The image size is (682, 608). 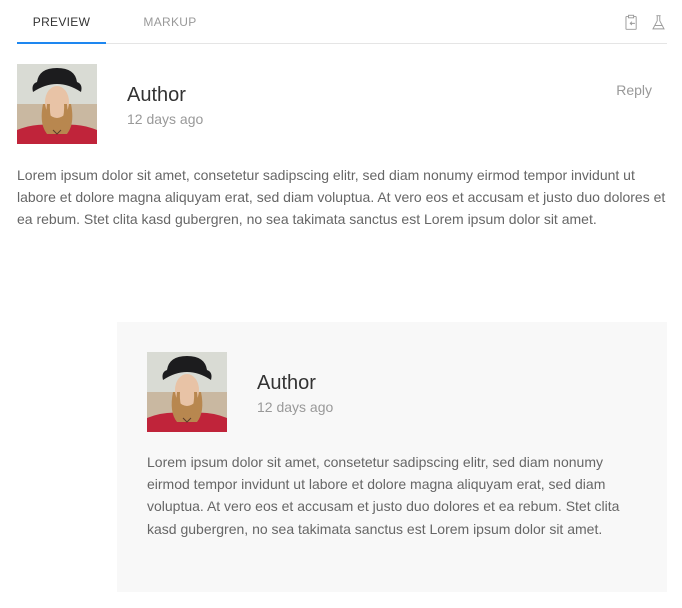 I want to click on comment-header: Author 12 days ago, so click(x=392, y=392).